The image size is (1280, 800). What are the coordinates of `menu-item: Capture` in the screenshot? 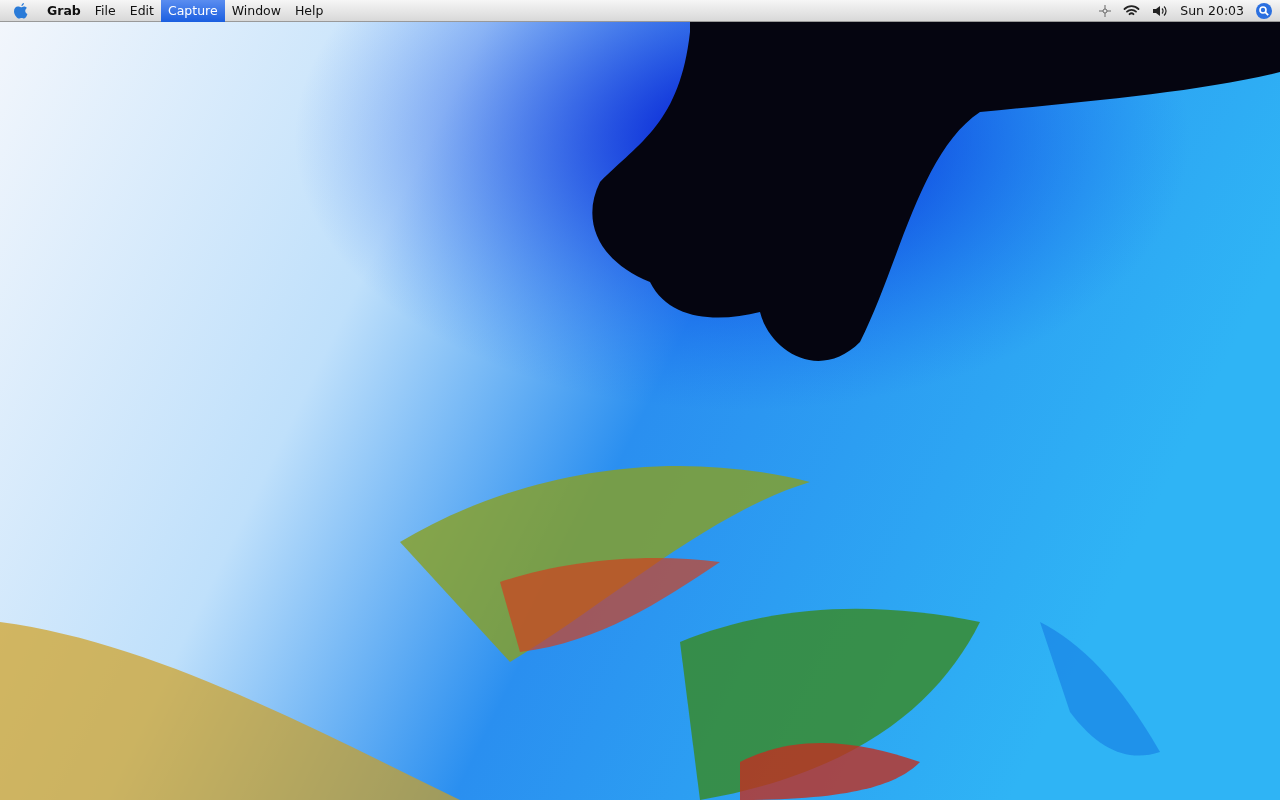 It's located at (192, 11).